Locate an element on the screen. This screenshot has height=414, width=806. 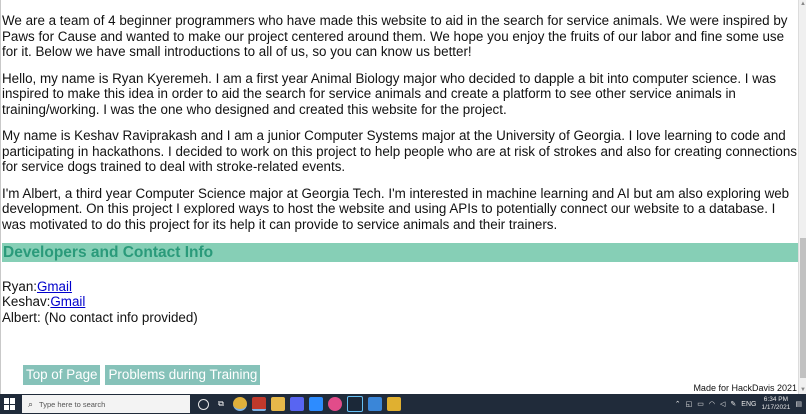
discord-icon is located at coordinates (297, 404).